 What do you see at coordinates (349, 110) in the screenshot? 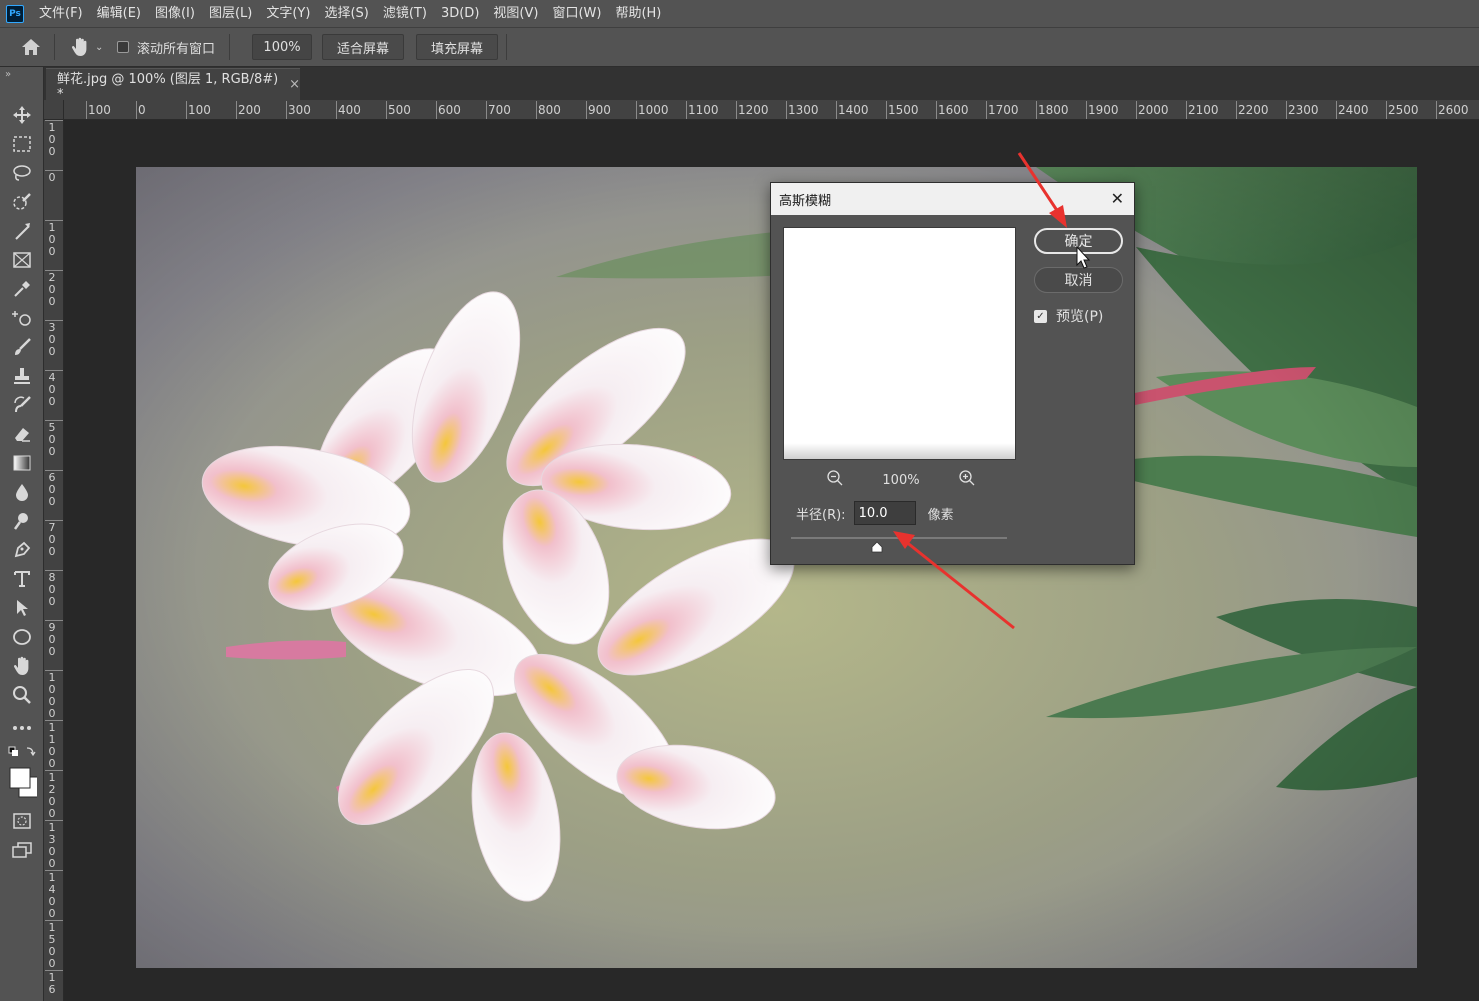
I see `ruler-label: 400` at bounding box center [349, 110].